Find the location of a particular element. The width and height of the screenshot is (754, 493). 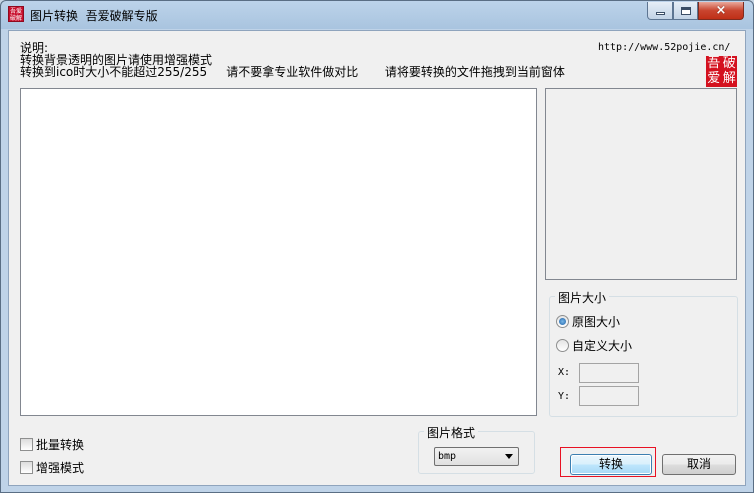

logo-char: 爱 is located at coordinates (714, 78).